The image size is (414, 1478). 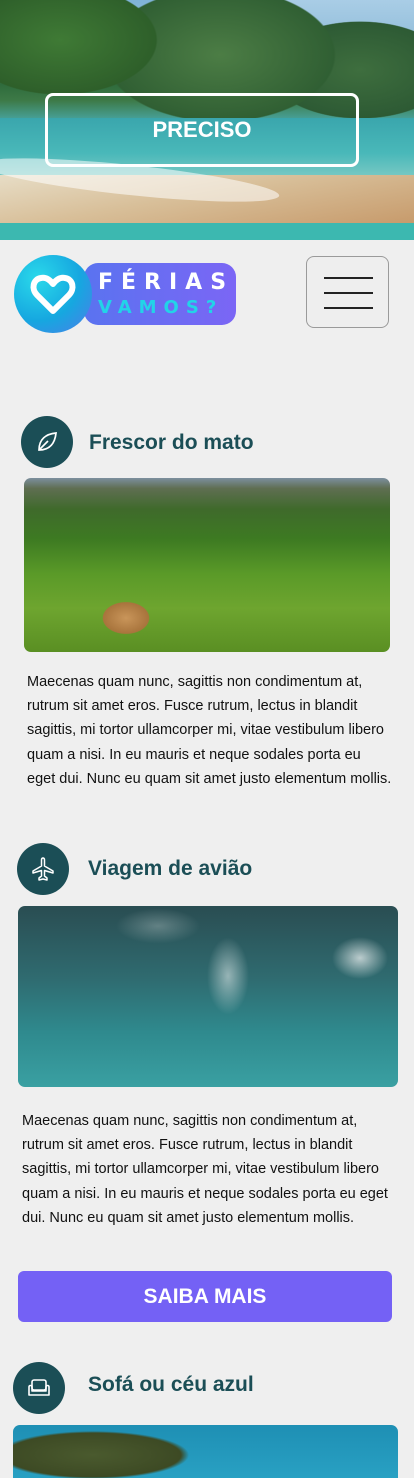 What do you see at coordinates (208, 996) in the screenshot?
I see `sky-image` at bounding box center [208, 996].